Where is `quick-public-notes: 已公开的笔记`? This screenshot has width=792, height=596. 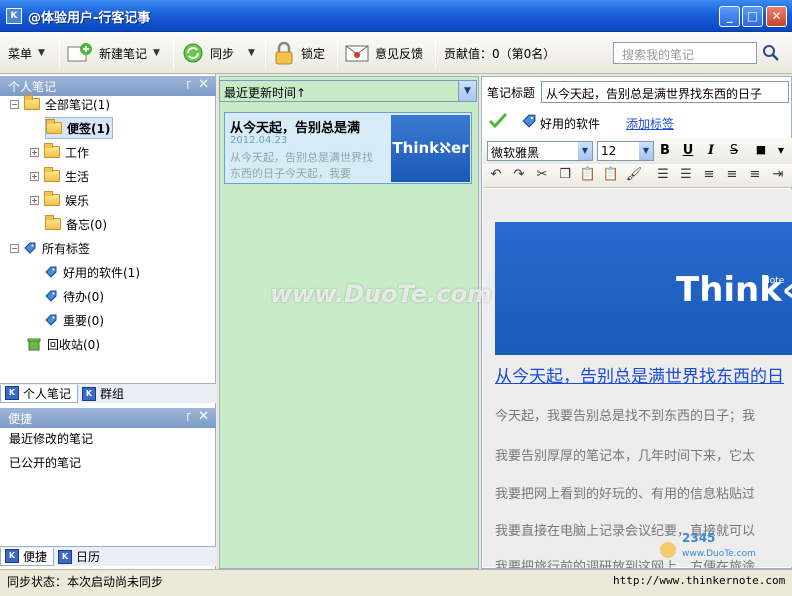
quick-public-notes: 已公开的笔记 is located at coordinates (45, 462).